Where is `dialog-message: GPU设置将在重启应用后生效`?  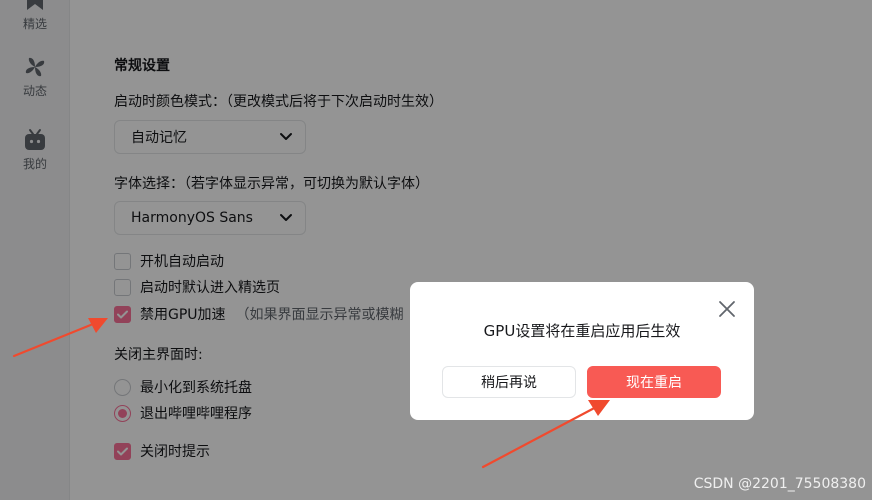
dialog-message: GPU设置将在重启应用后生效 is located at coordinates (582, 331).